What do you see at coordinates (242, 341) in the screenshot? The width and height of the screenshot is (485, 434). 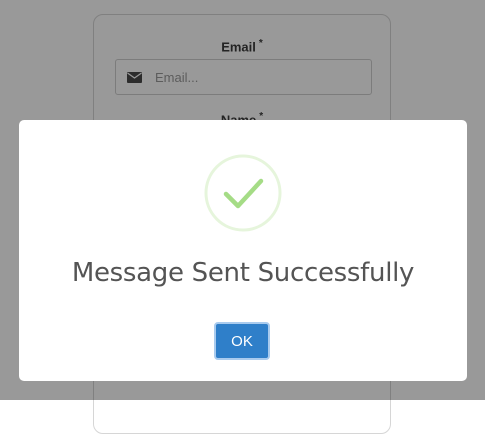 I see `ok-button: OK` at bounding box center [242, 341].